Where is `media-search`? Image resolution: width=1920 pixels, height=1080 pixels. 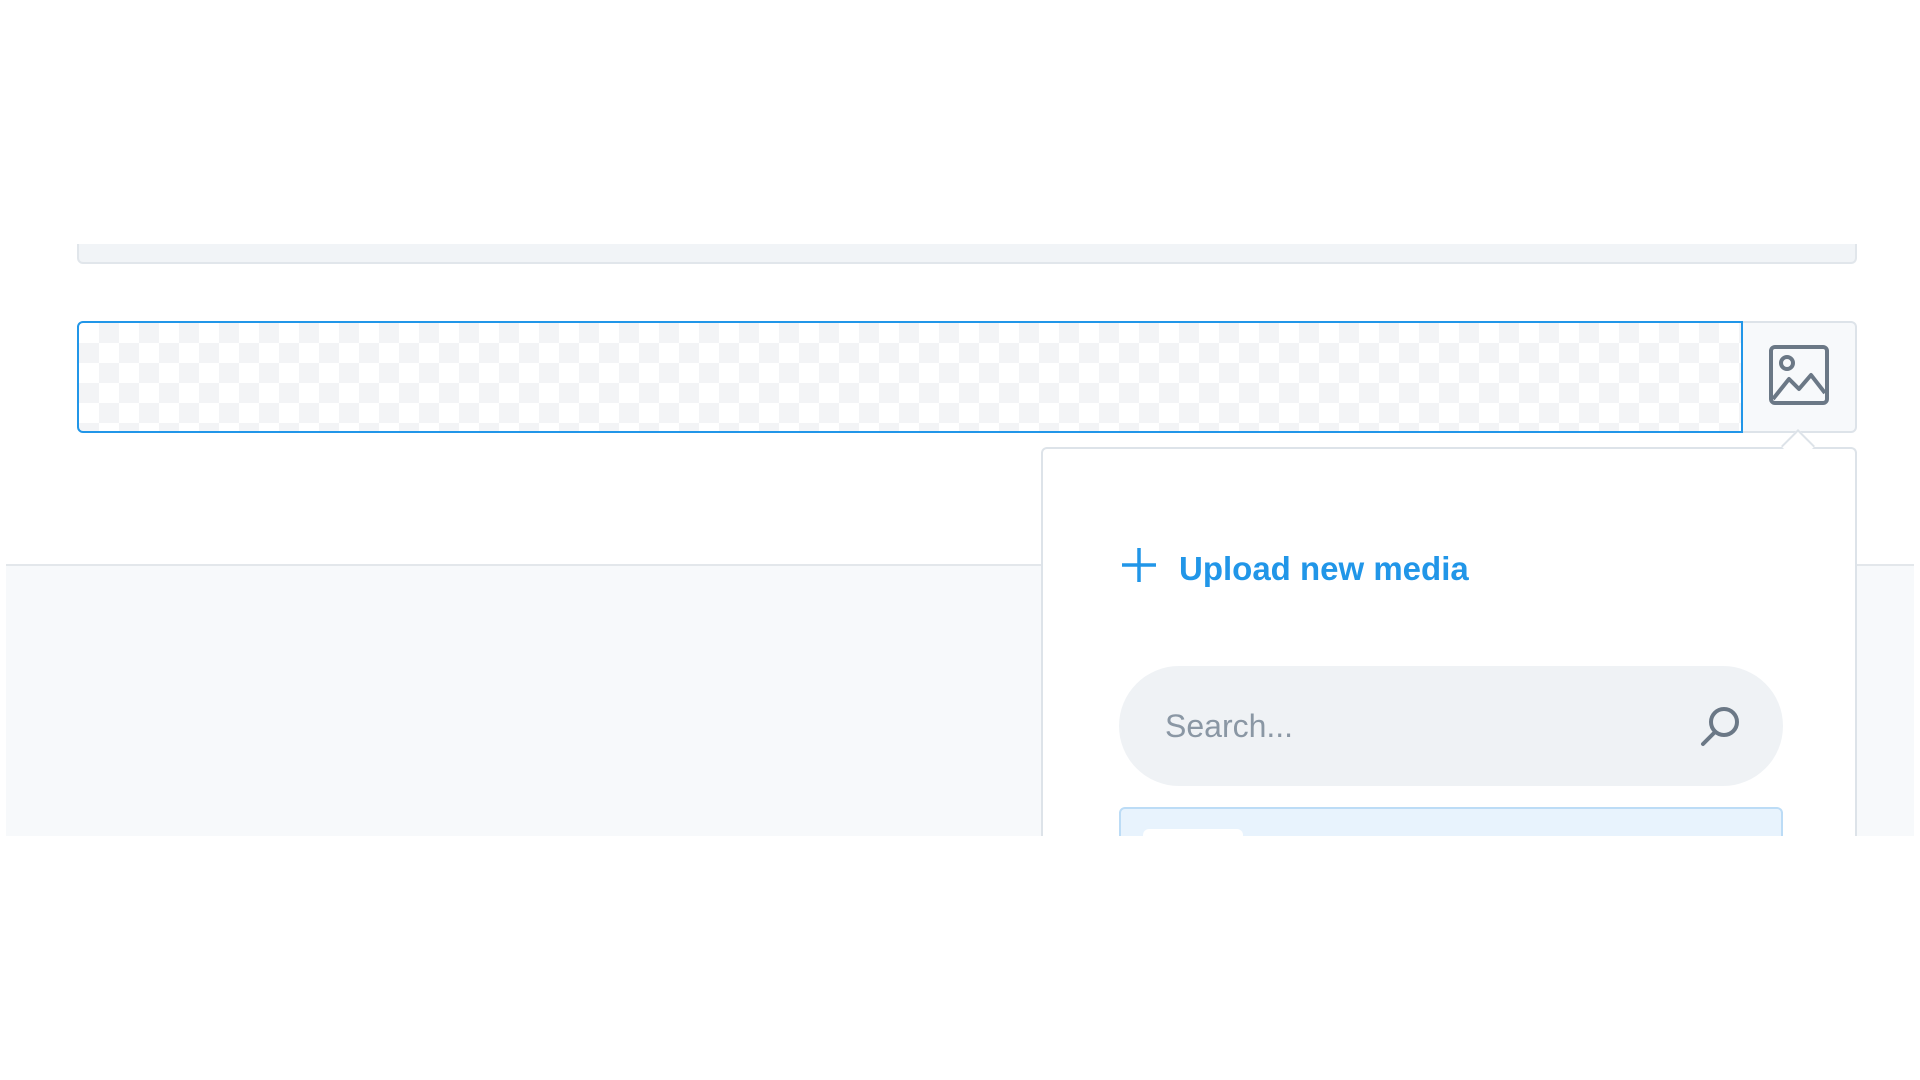 media-search is located at coordinates (1451, 726).